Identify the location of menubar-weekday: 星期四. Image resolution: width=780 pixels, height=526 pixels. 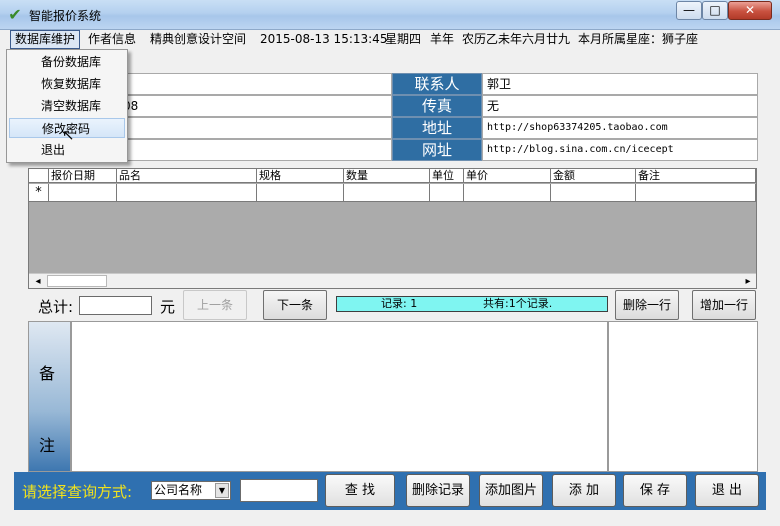
(403, 39).